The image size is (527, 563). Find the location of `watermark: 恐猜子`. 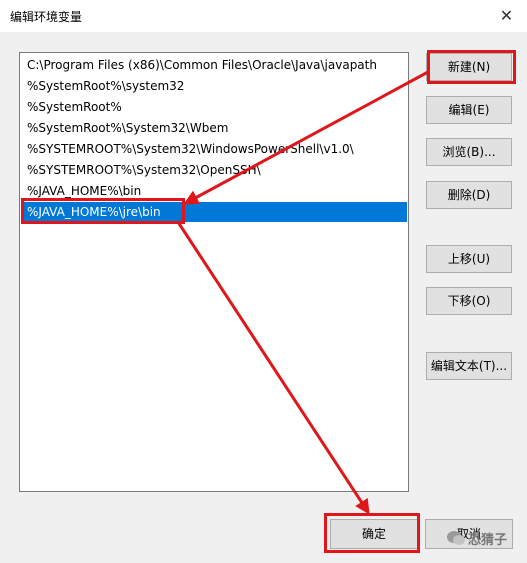

watermark: 恐猜子 is located at coordinates (484, 539).